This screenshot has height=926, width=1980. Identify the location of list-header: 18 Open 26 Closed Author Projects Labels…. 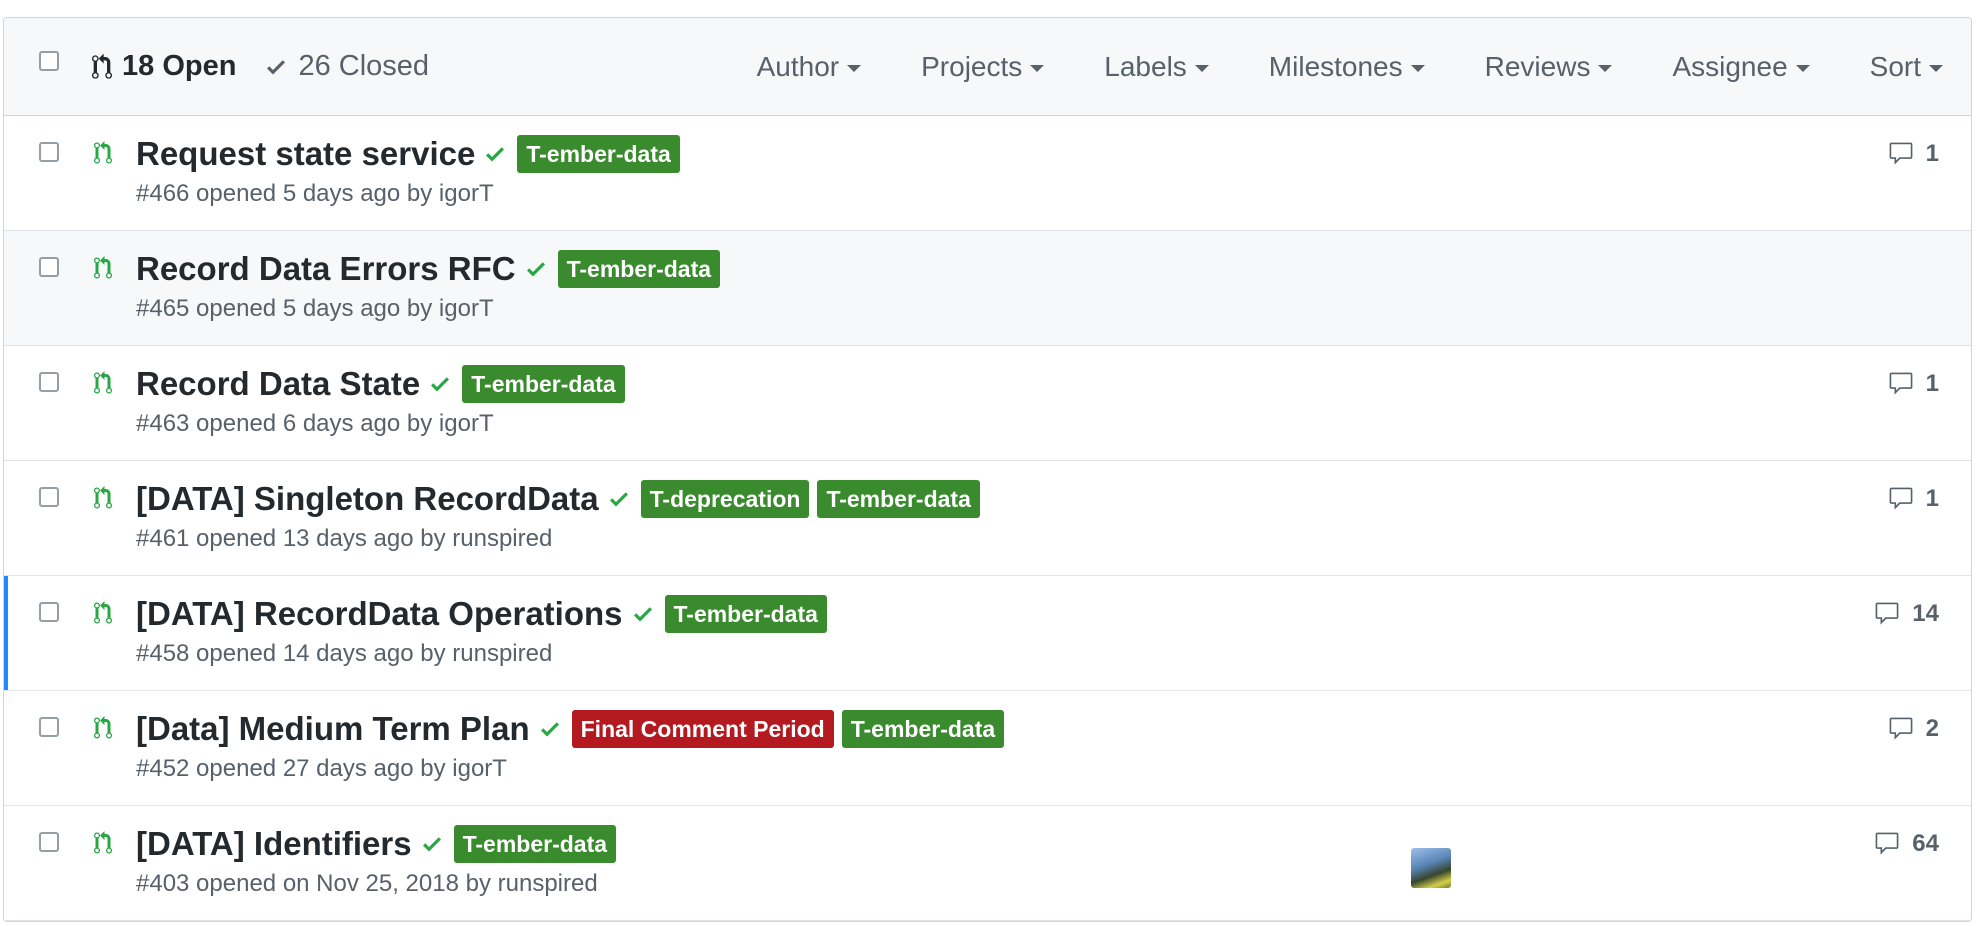
(987, 67).